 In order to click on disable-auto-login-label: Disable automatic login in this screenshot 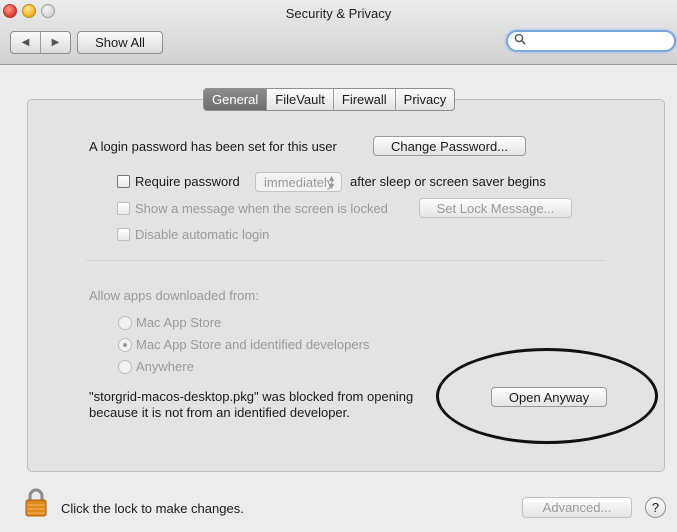, I will do `click(202, 234)`.